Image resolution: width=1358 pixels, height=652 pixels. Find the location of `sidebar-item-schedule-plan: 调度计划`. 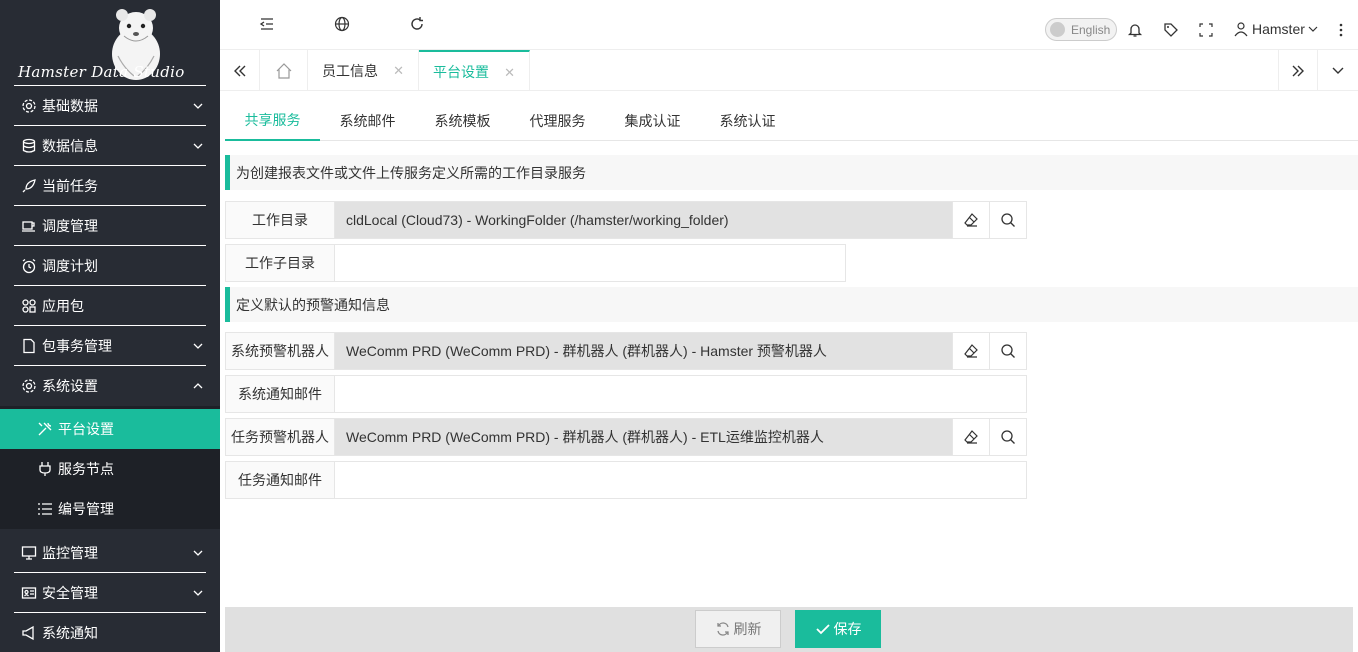

sidebar-item-schedule-plan: 调度计划 is located at coordinates (110, 266).